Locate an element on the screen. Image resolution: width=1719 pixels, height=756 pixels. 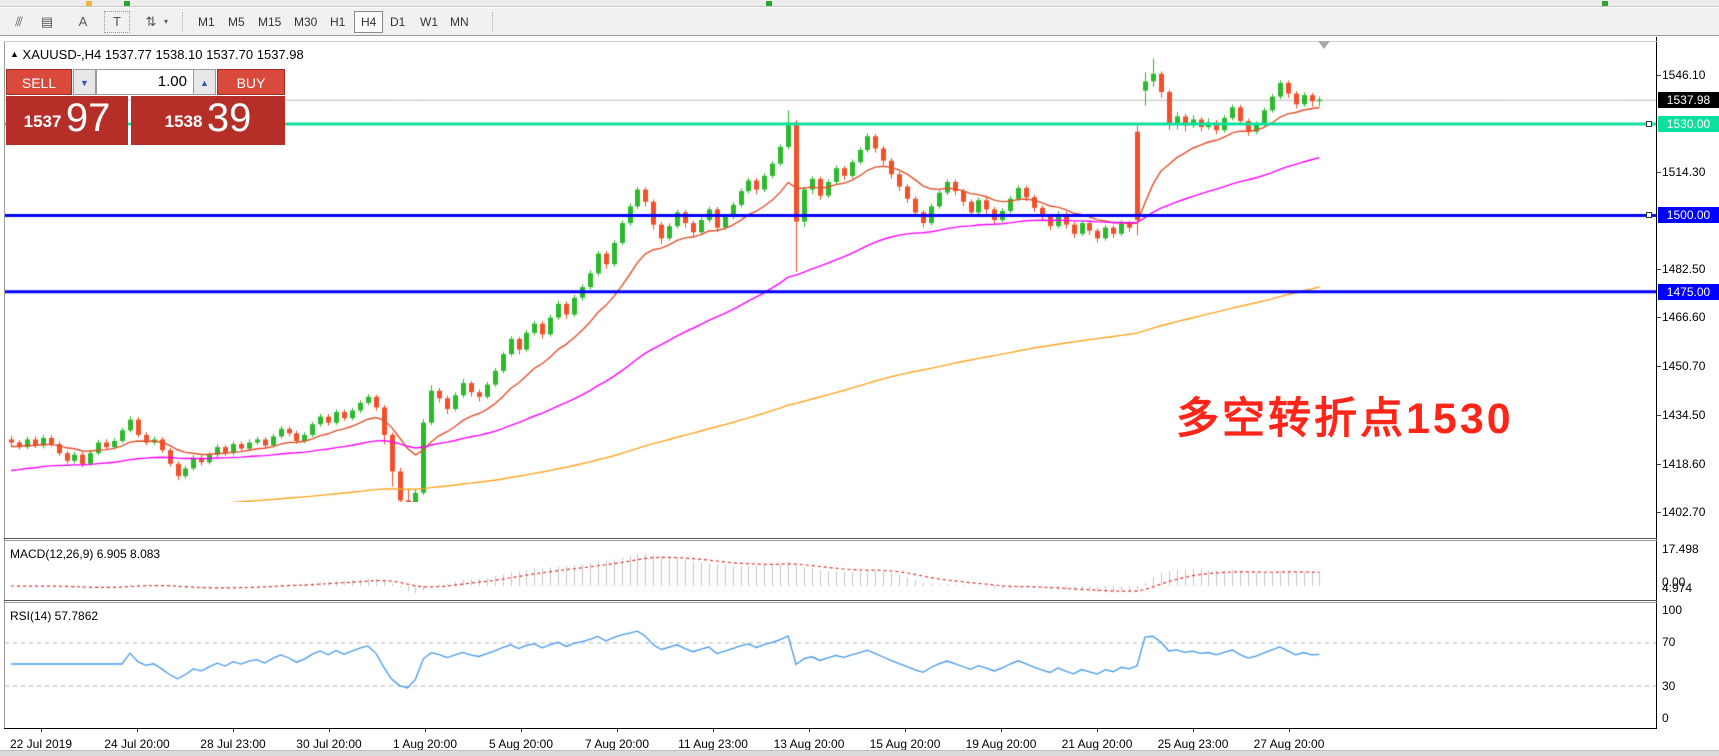
arrows-dropdown-icon: ▾ is located at coordinates (166, 22).